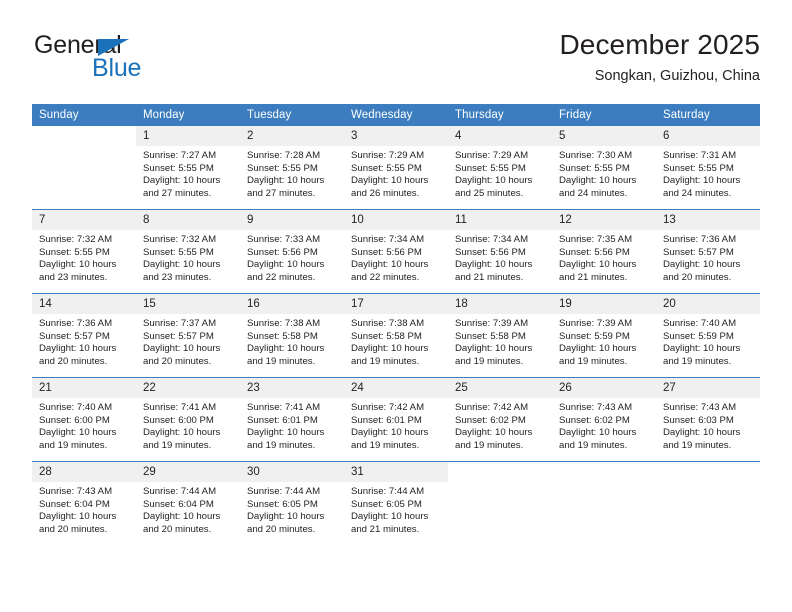 The height and width of the screenshot is (612, 792). What do you see at coordinates (84, 304) in the screenshot?
I see `day-number: 14` at bounding box center [84, 304].